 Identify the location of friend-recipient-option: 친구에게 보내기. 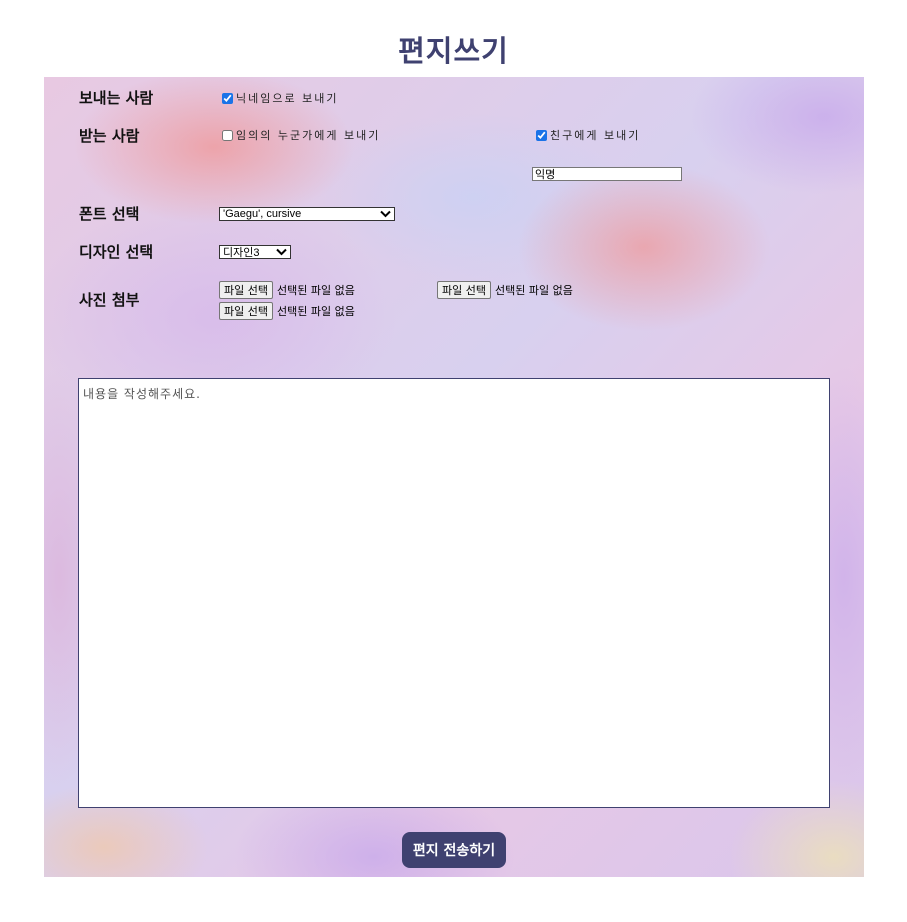
(588, 135).